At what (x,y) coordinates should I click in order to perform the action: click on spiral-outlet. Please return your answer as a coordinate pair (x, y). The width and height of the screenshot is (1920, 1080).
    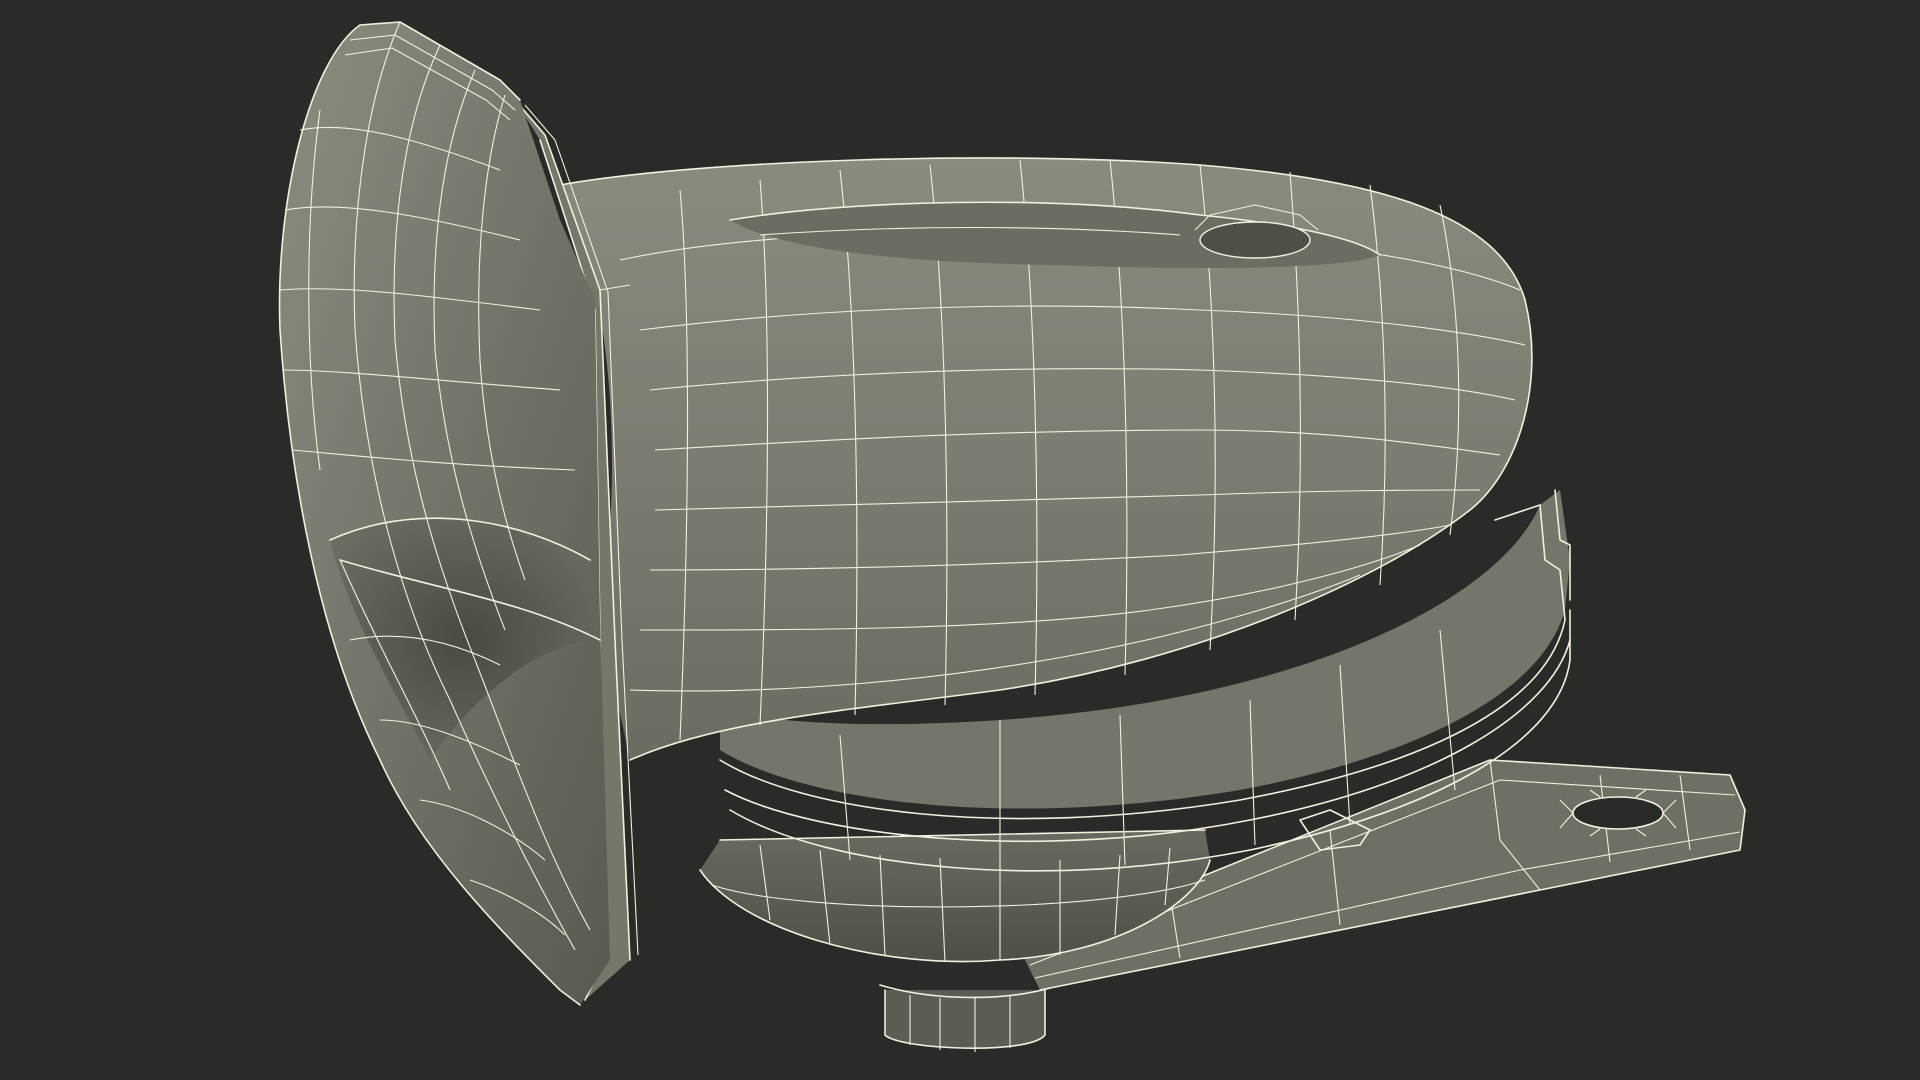
    Looking at the image, I should click on (1255, 240).